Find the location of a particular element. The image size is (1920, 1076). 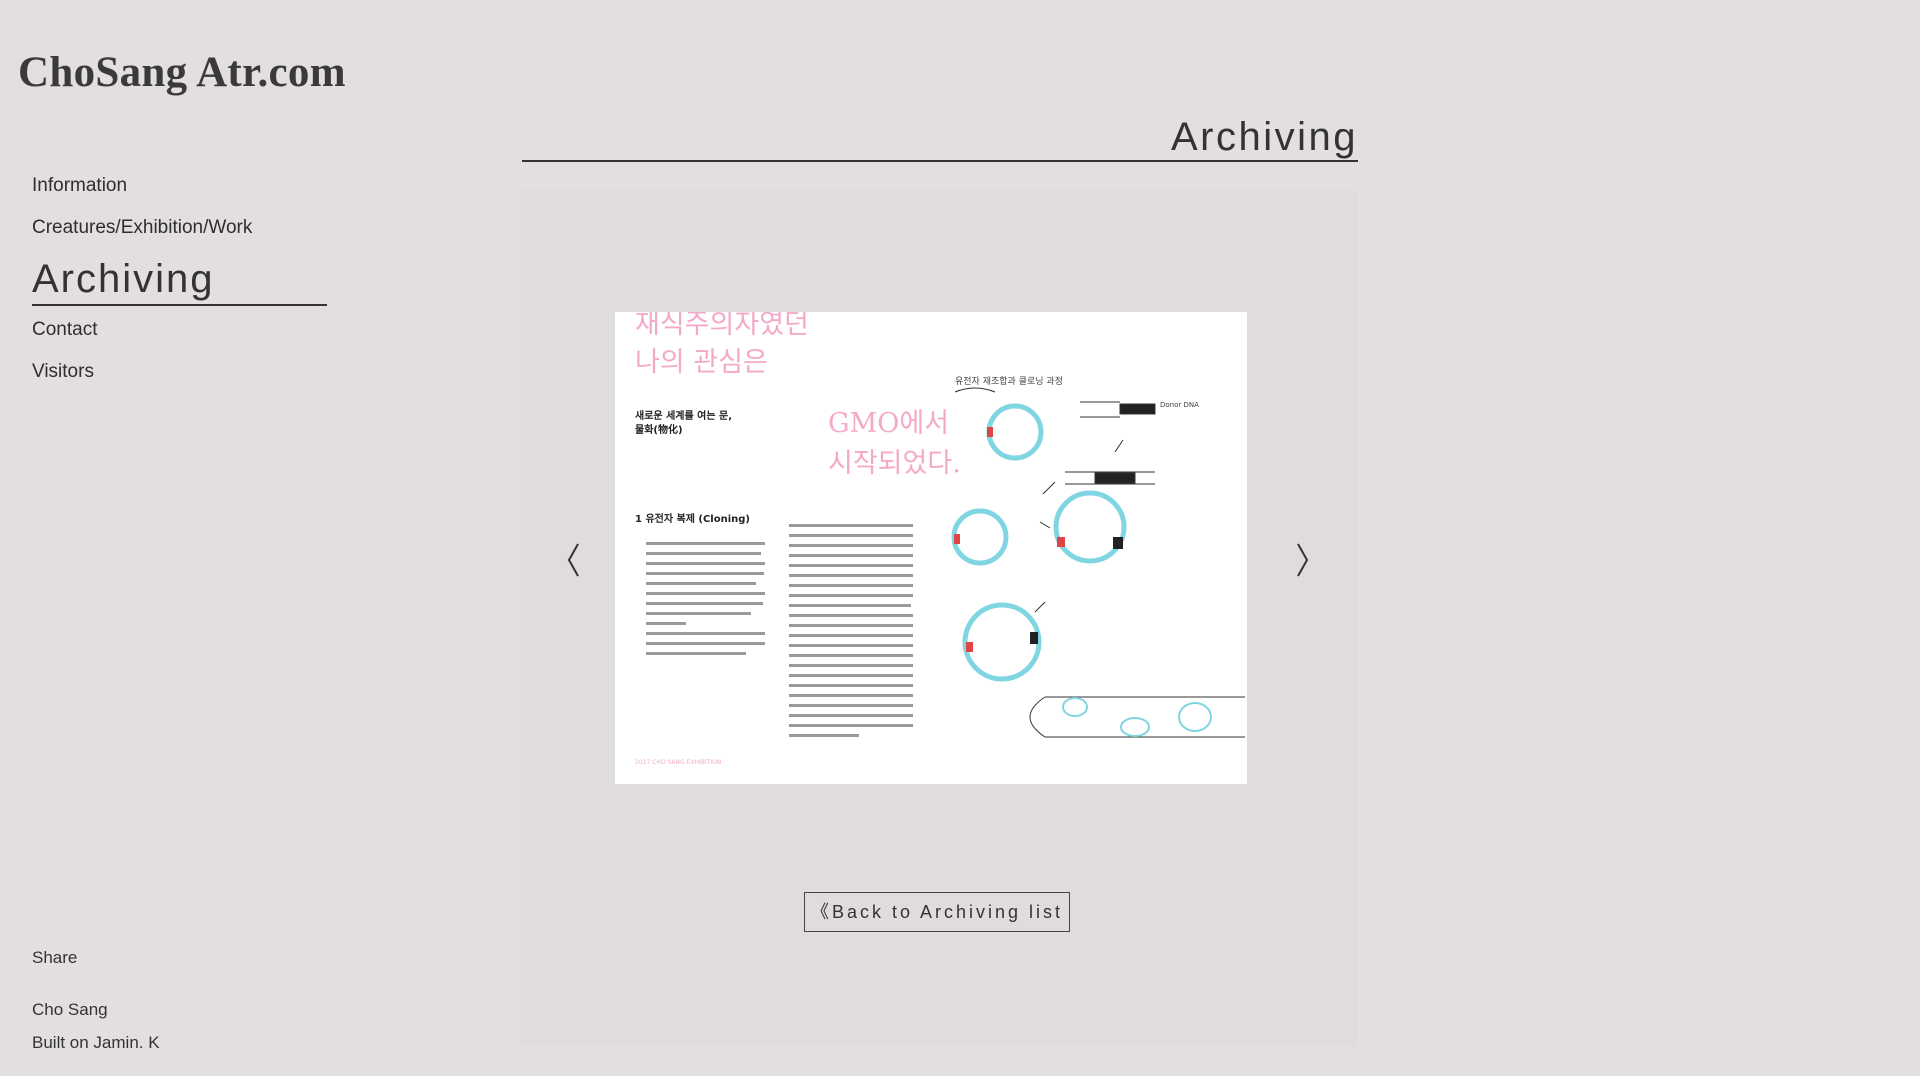

sketch-label-dna: Donor DNA is located at coordinates (1179, 405).